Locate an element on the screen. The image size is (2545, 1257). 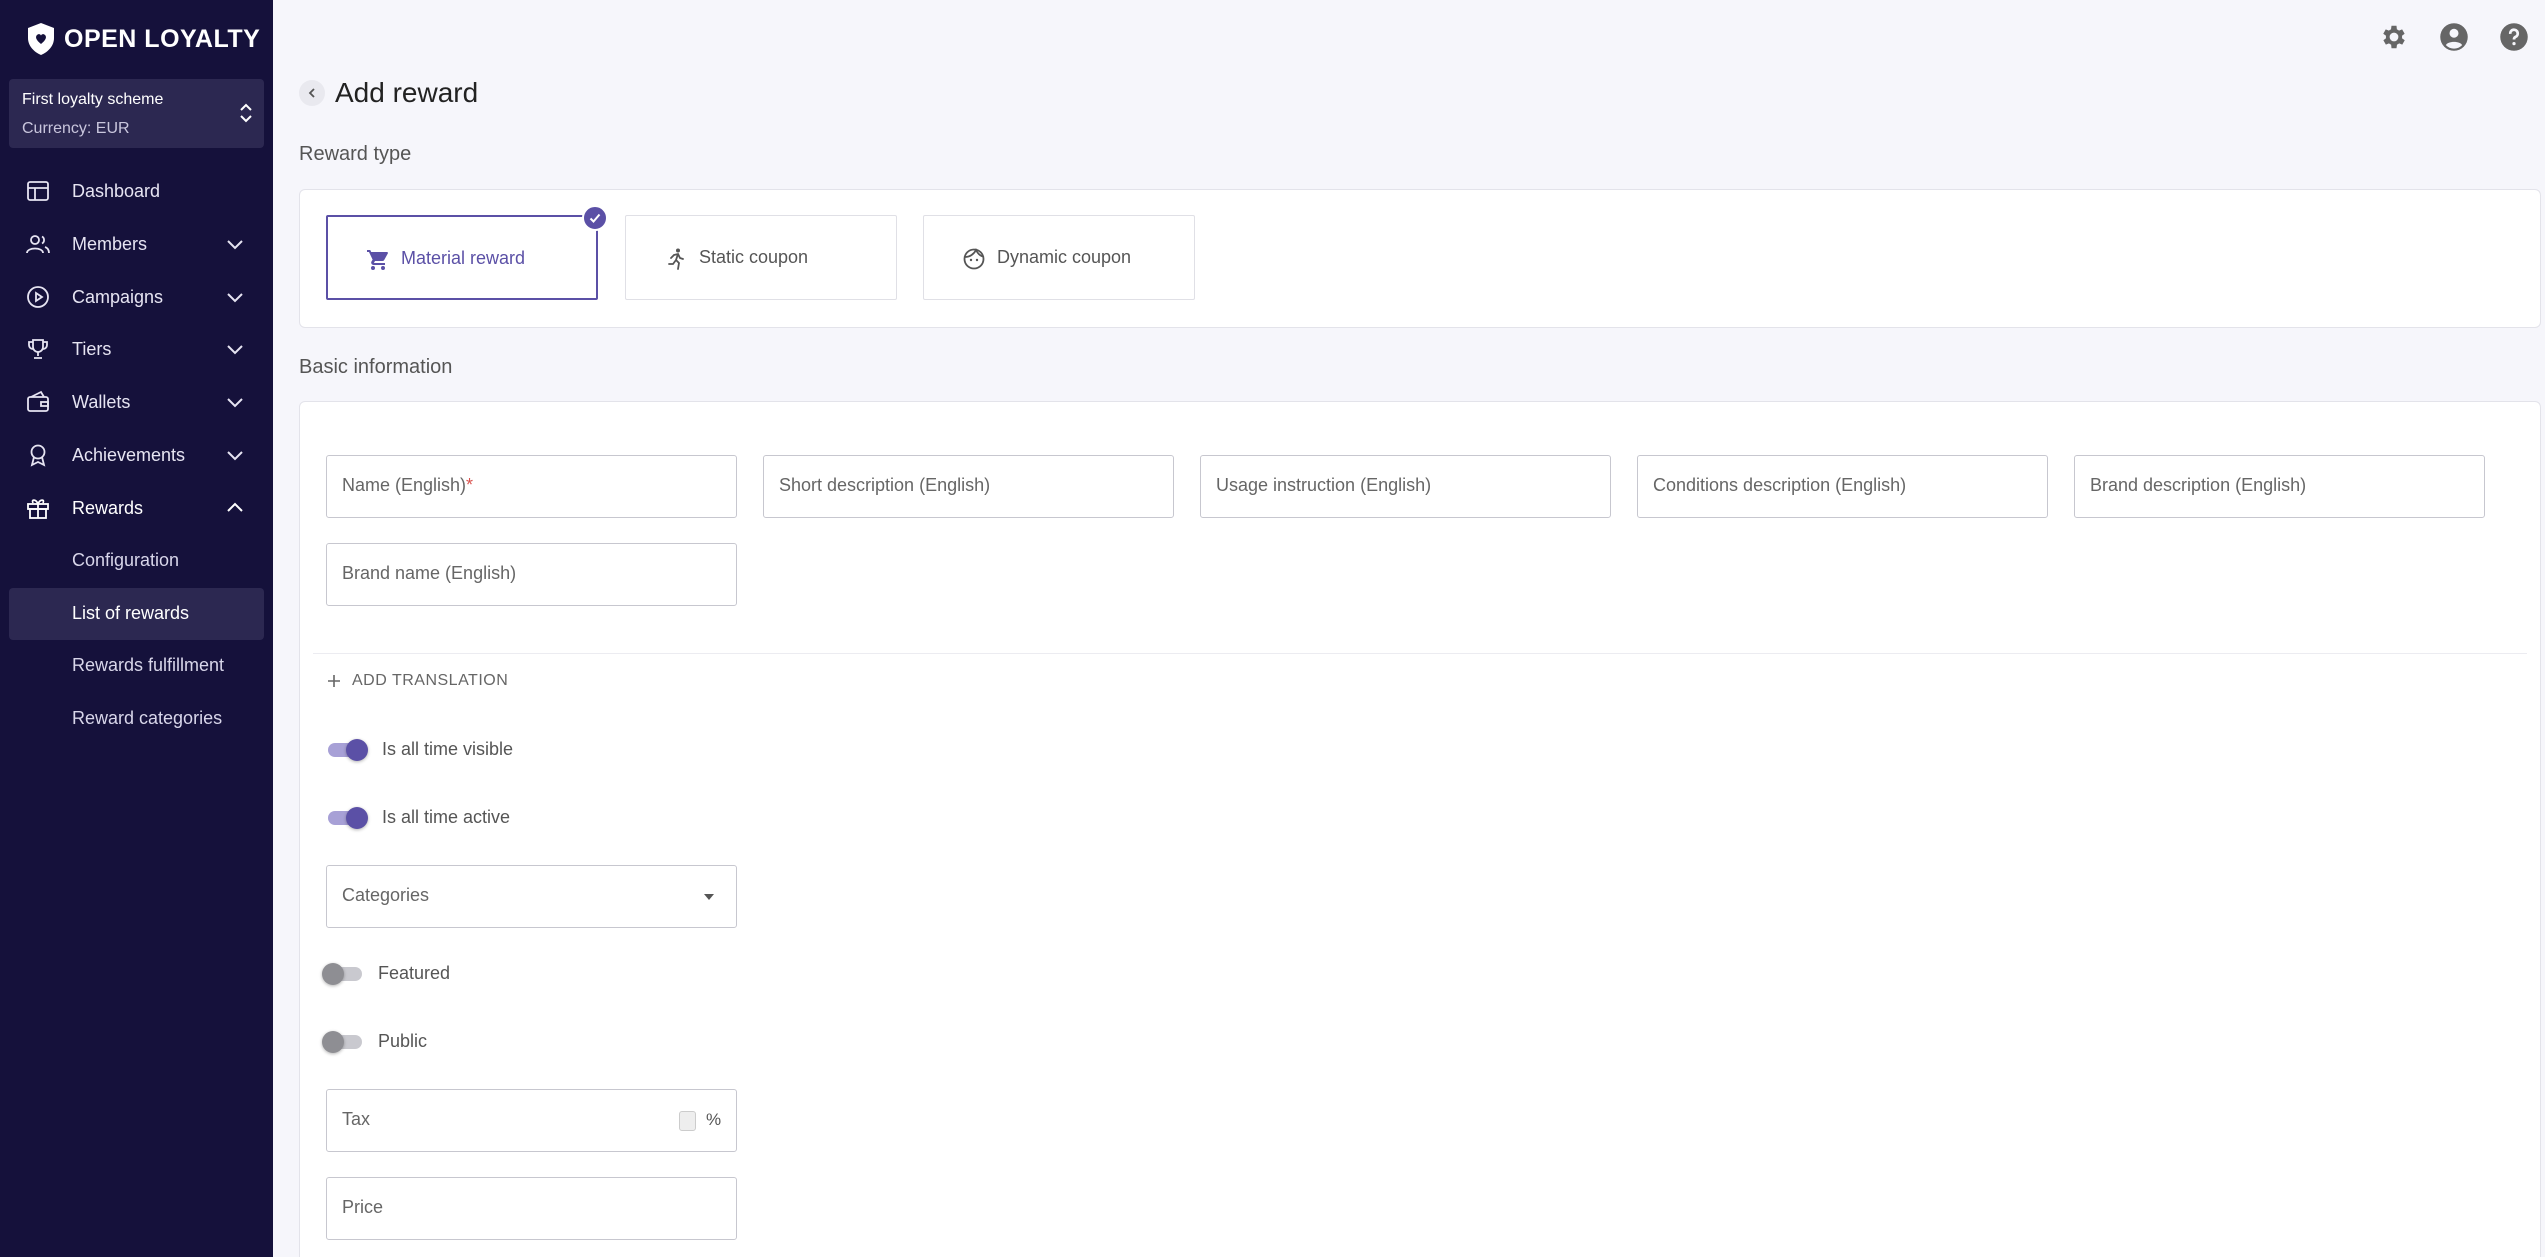
unfold-icon is located at coordinates (246, 113).